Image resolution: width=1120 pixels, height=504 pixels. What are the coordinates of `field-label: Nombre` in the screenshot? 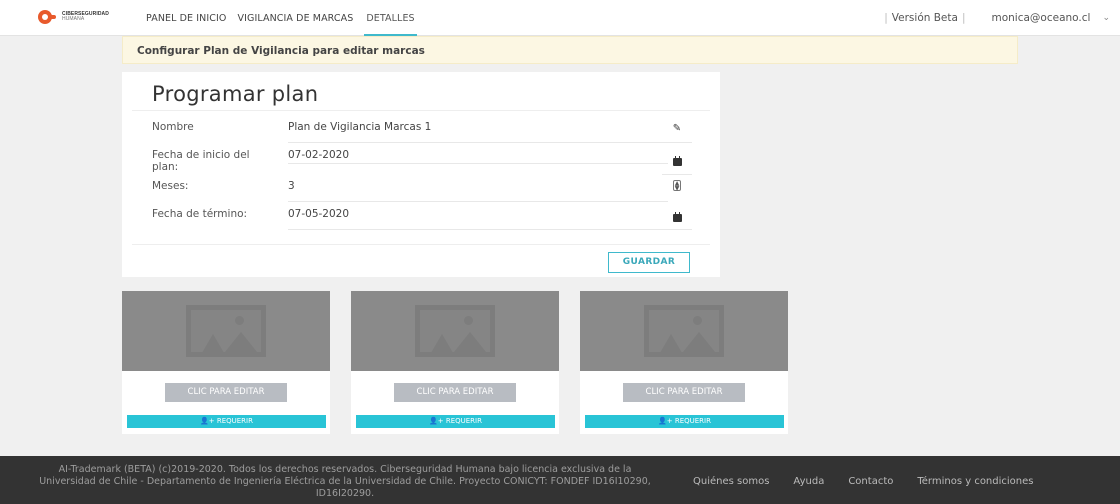 It's located at (173, 127).